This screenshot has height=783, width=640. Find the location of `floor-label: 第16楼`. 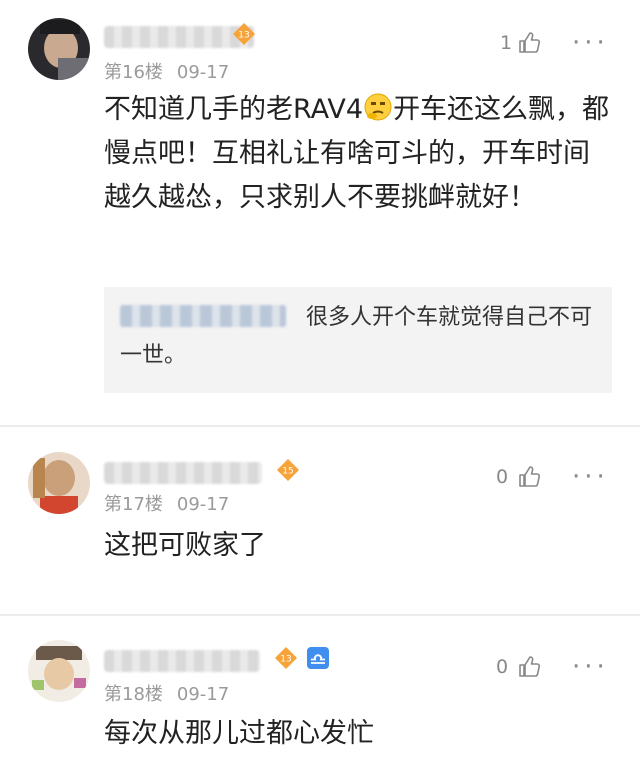

floor-label: 第16楼 is located at coordinates (133, 72).